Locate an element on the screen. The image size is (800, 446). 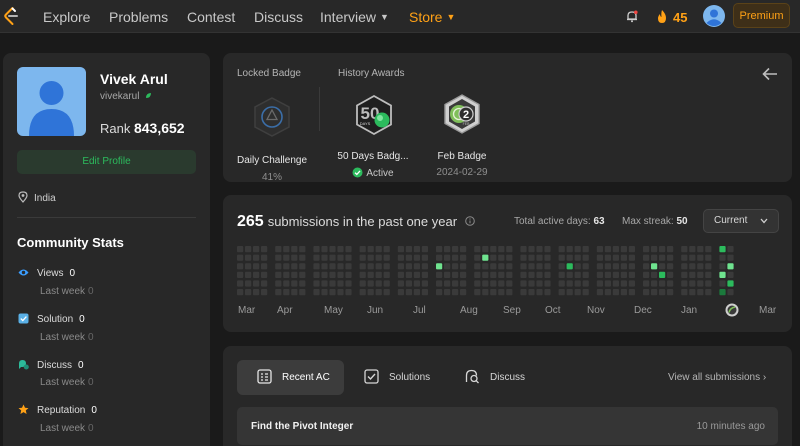
daily-challenge-badge-icon is located at coordinates (272, 117).